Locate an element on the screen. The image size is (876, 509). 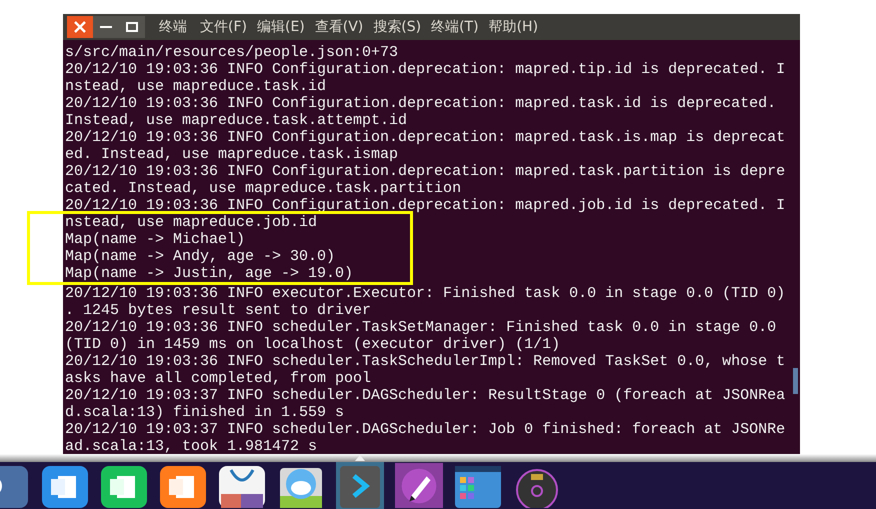
close-button is located at coordinates (80, 27).